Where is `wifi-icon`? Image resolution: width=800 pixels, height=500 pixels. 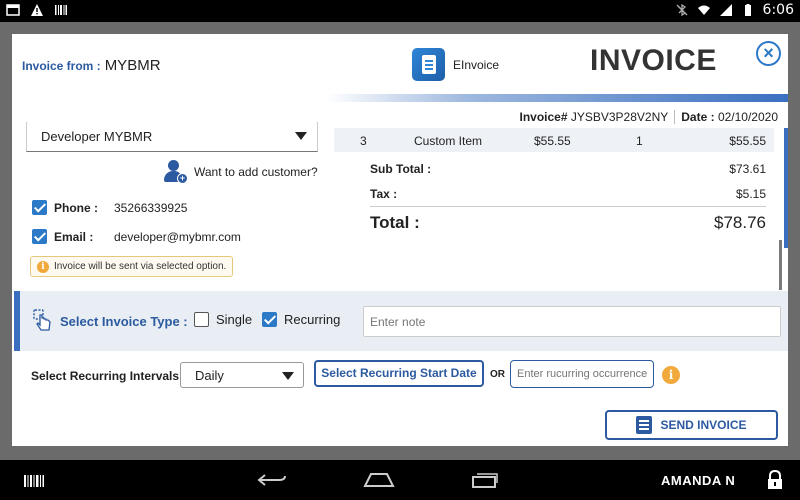
wifi-icon is located at coordinates (703, 10).